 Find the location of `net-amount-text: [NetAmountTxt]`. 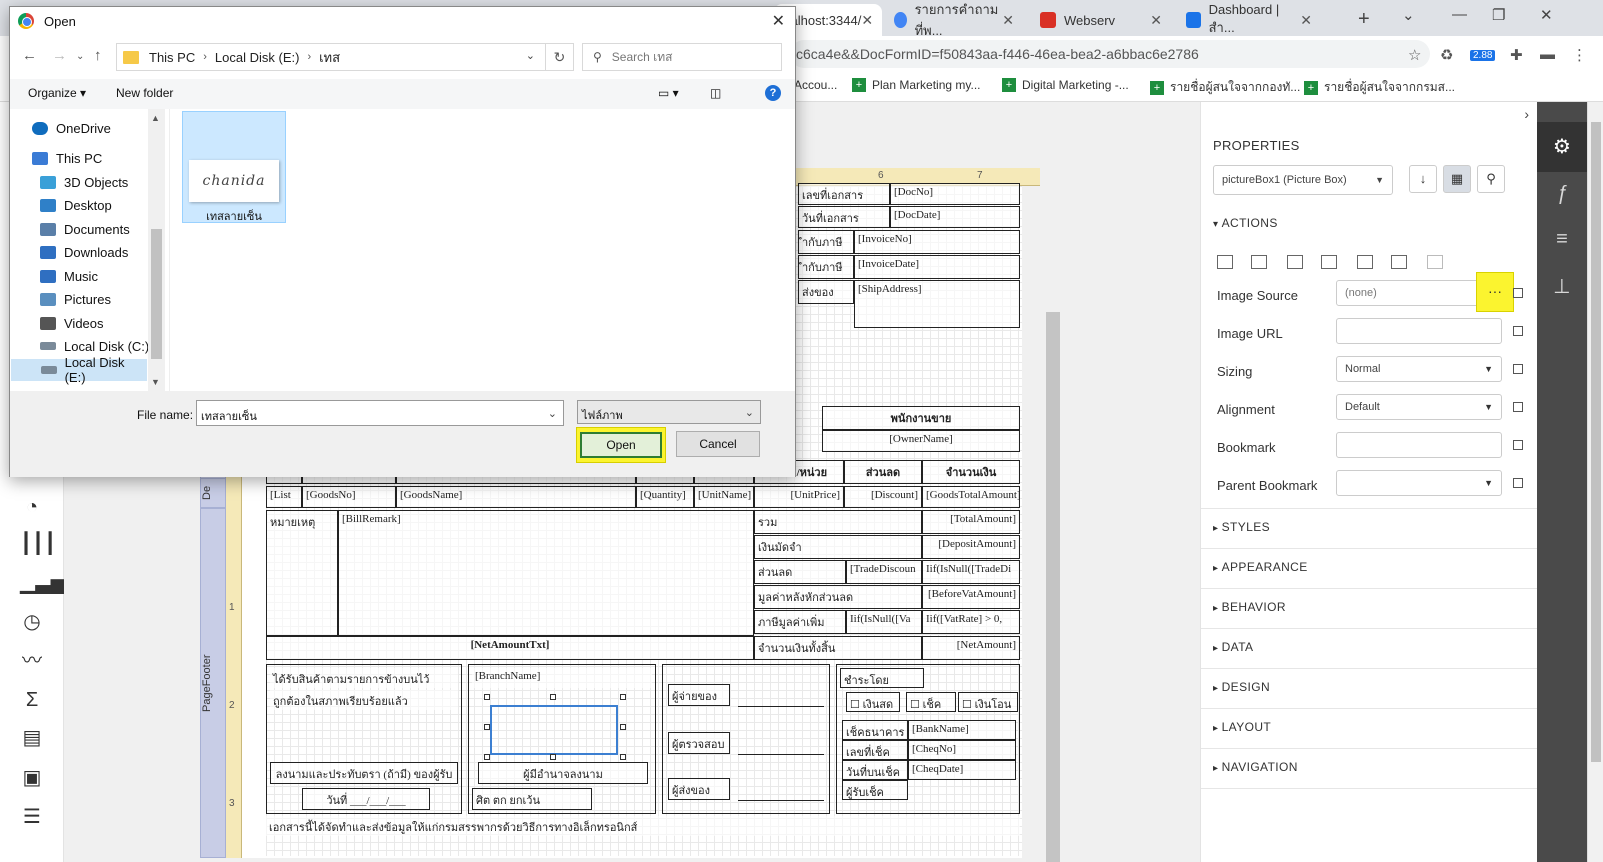

net-amount-text: [NetAmountTxt] is located at coordinates (510, 648).